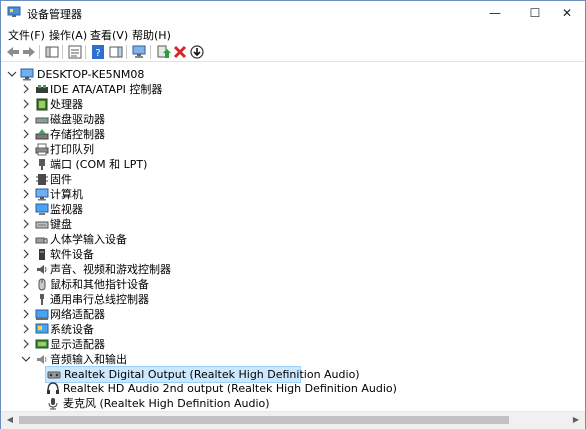 The width and height of the screenshot is (586, 429). What do you see at coordinates (171, 119) in the screenshot?
I see `tree-category: 磁盘驱动器` at bounding box center [171, 119].